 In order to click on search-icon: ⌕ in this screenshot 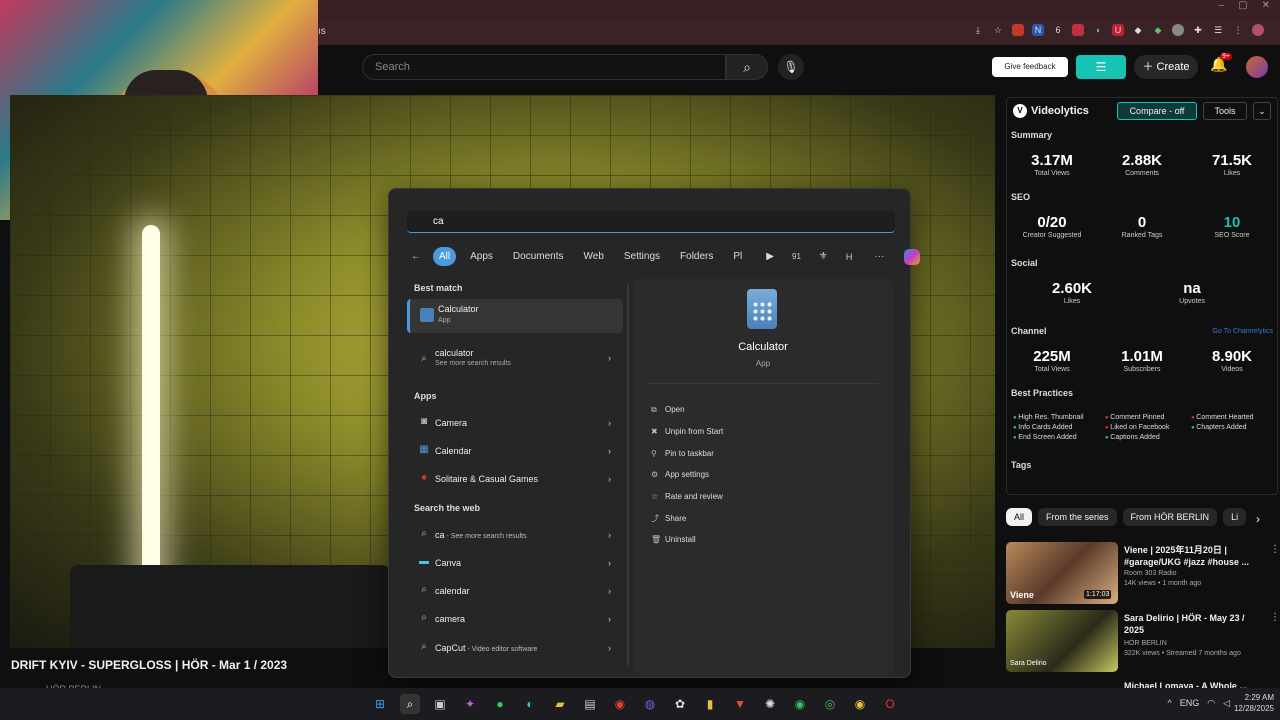, I will do `click(410, 704)`.